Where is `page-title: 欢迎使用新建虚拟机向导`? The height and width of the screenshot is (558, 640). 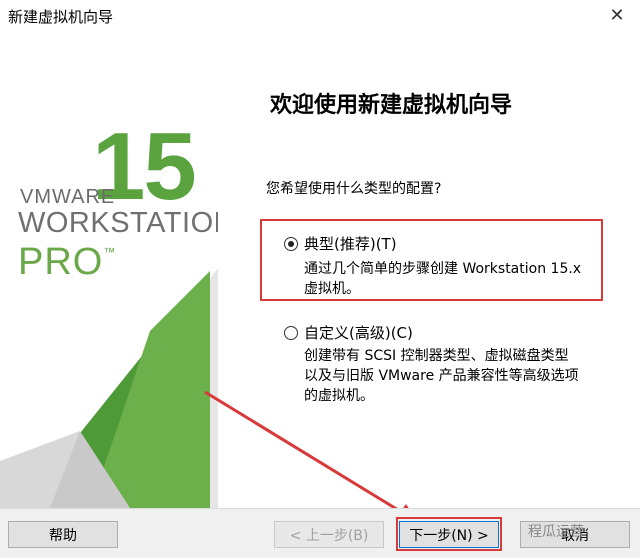 page-title: 欢迎使用新建虚拟机向导 is located at coordinates (391, 105).